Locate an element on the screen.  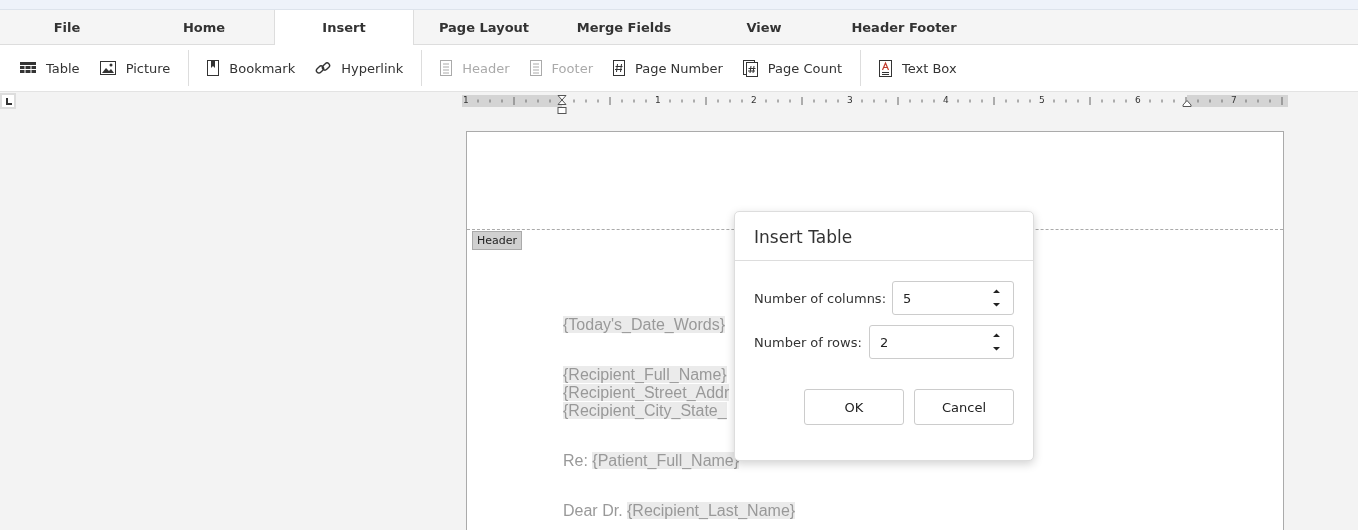
ruler-number: 2 is located at coordinates (754, 100).